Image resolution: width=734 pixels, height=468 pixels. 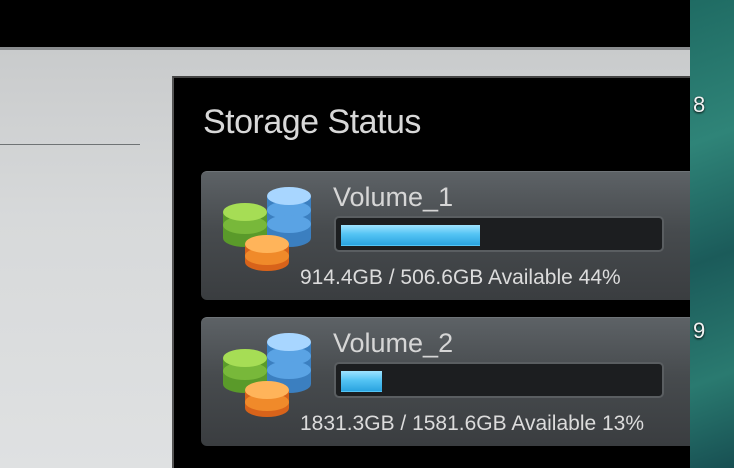 What do you see at coordinates (699, 104) in the screenshot?
I see `desktop-number-label: 8` at bounding box center [699, 104].